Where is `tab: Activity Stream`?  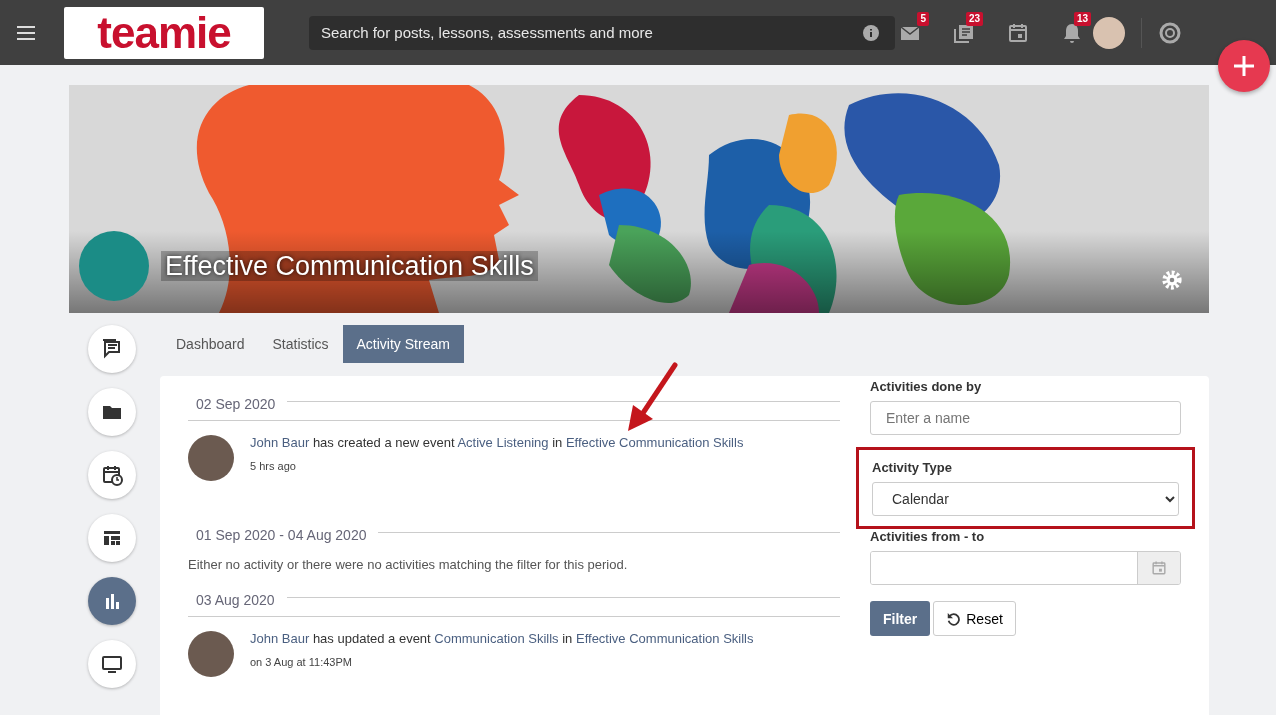
tab: Activity Stream is located at coordinates (403, 344).